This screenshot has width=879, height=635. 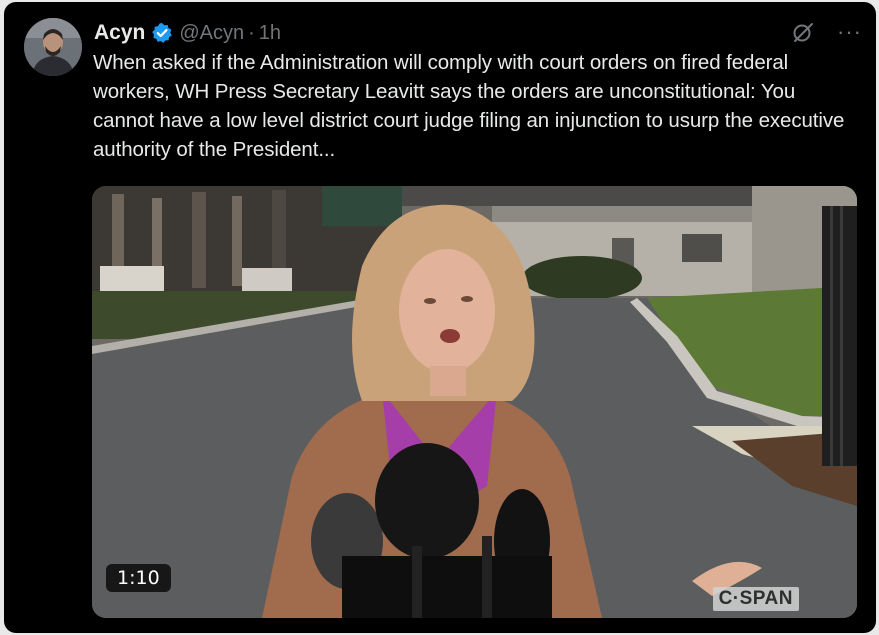 I want to click on verified-badge-icon, so click(x=162, y=33).